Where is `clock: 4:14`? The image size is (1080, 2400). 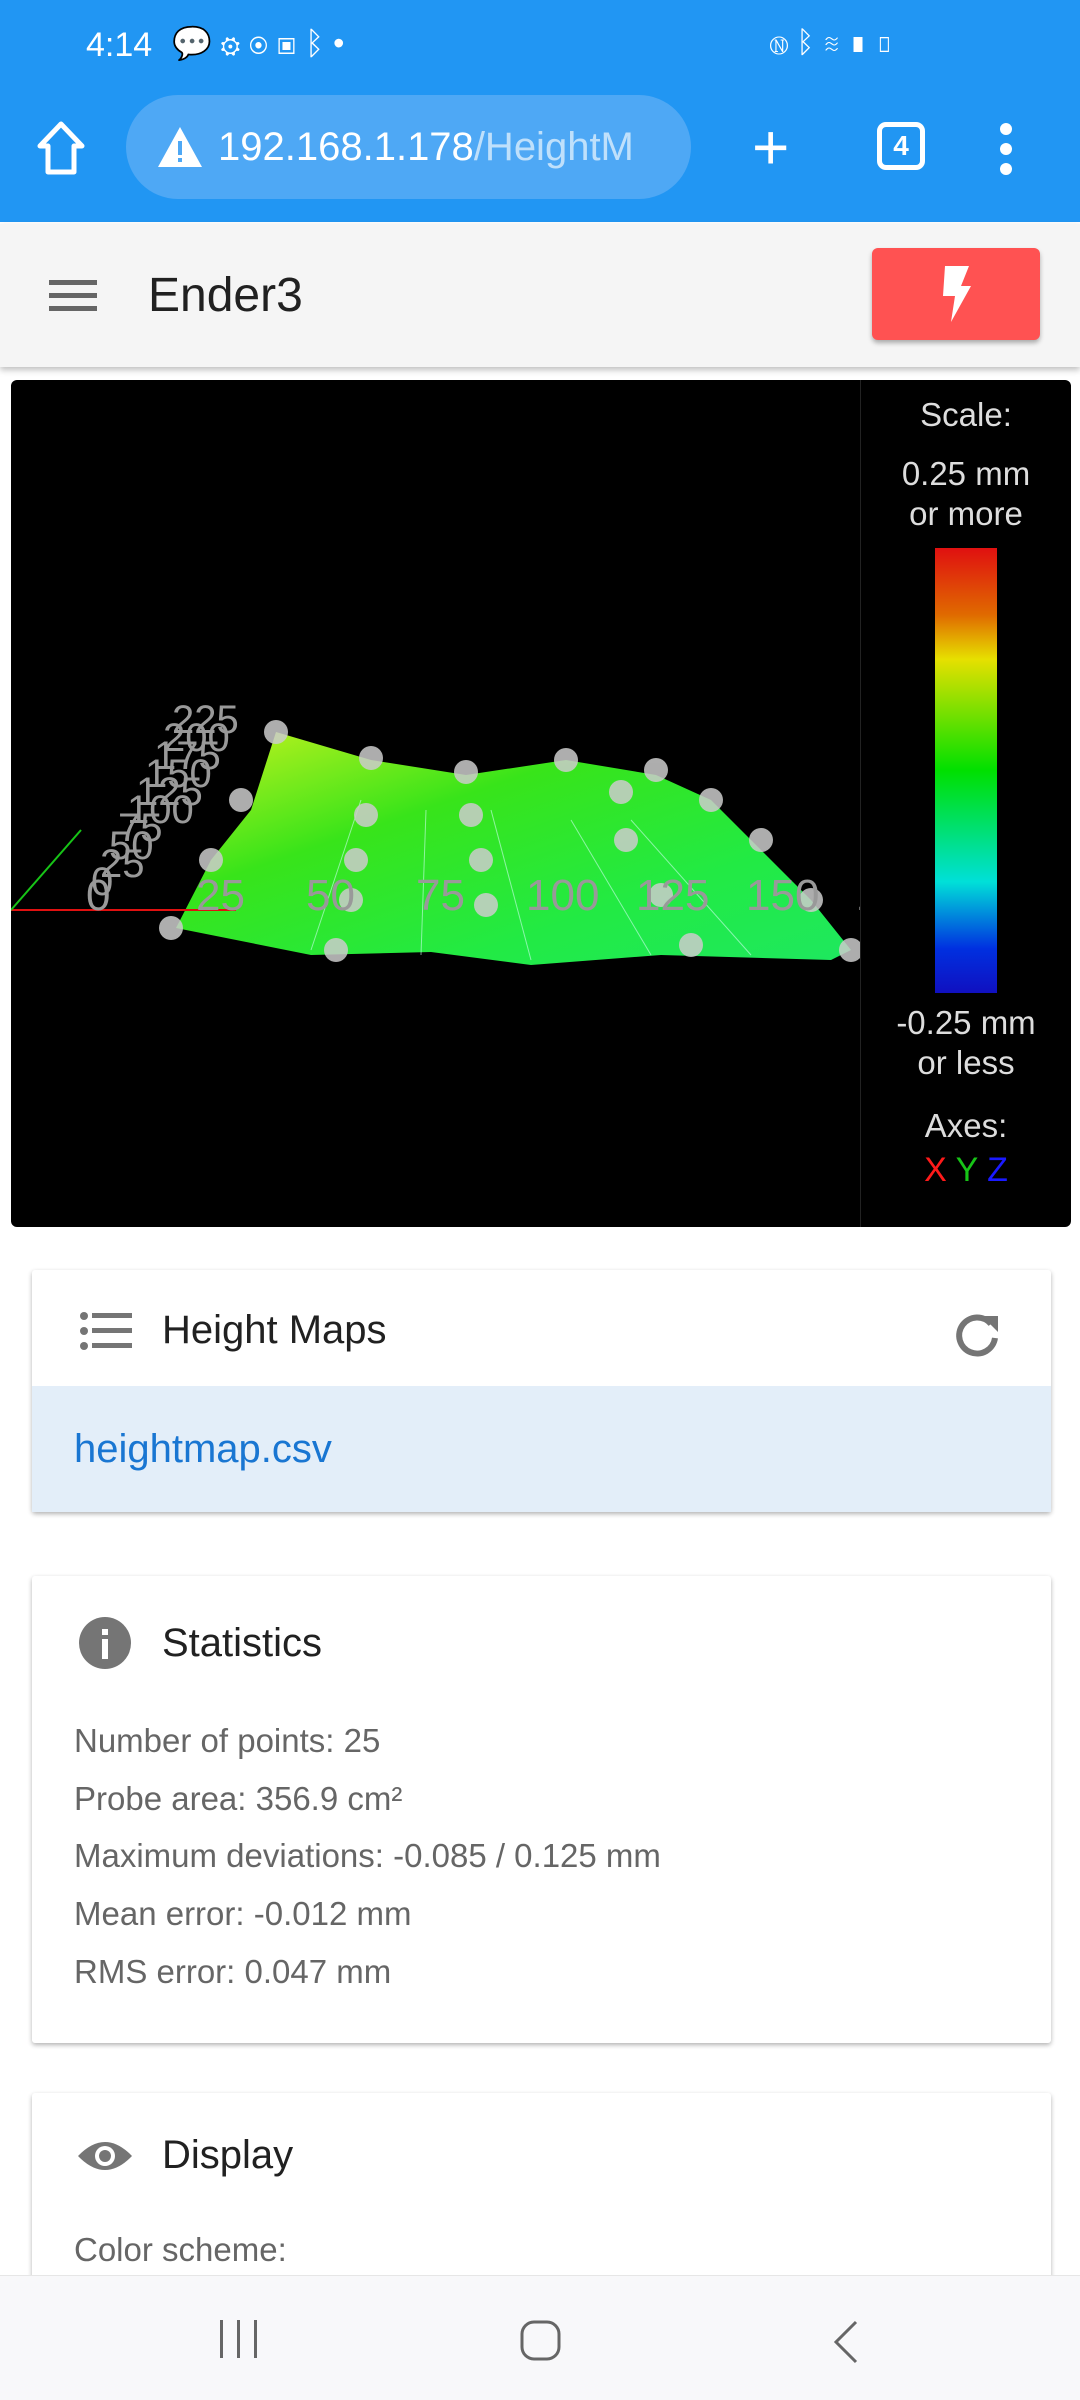
clock: 4:14 is located at coordinates (119, 45).